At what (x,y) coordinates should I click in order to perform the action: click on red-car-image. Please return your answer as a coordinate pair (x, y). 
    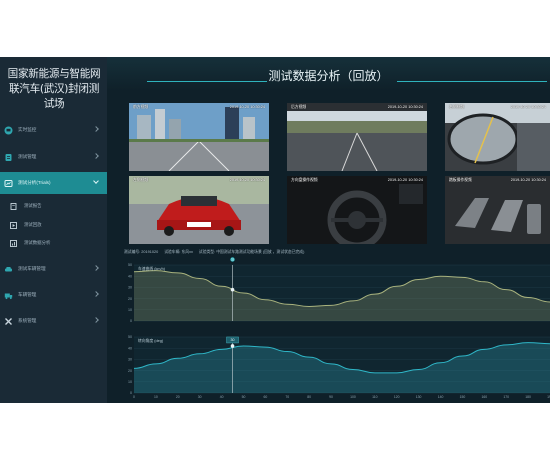
    Looking at the image, I should click on (199, 210).